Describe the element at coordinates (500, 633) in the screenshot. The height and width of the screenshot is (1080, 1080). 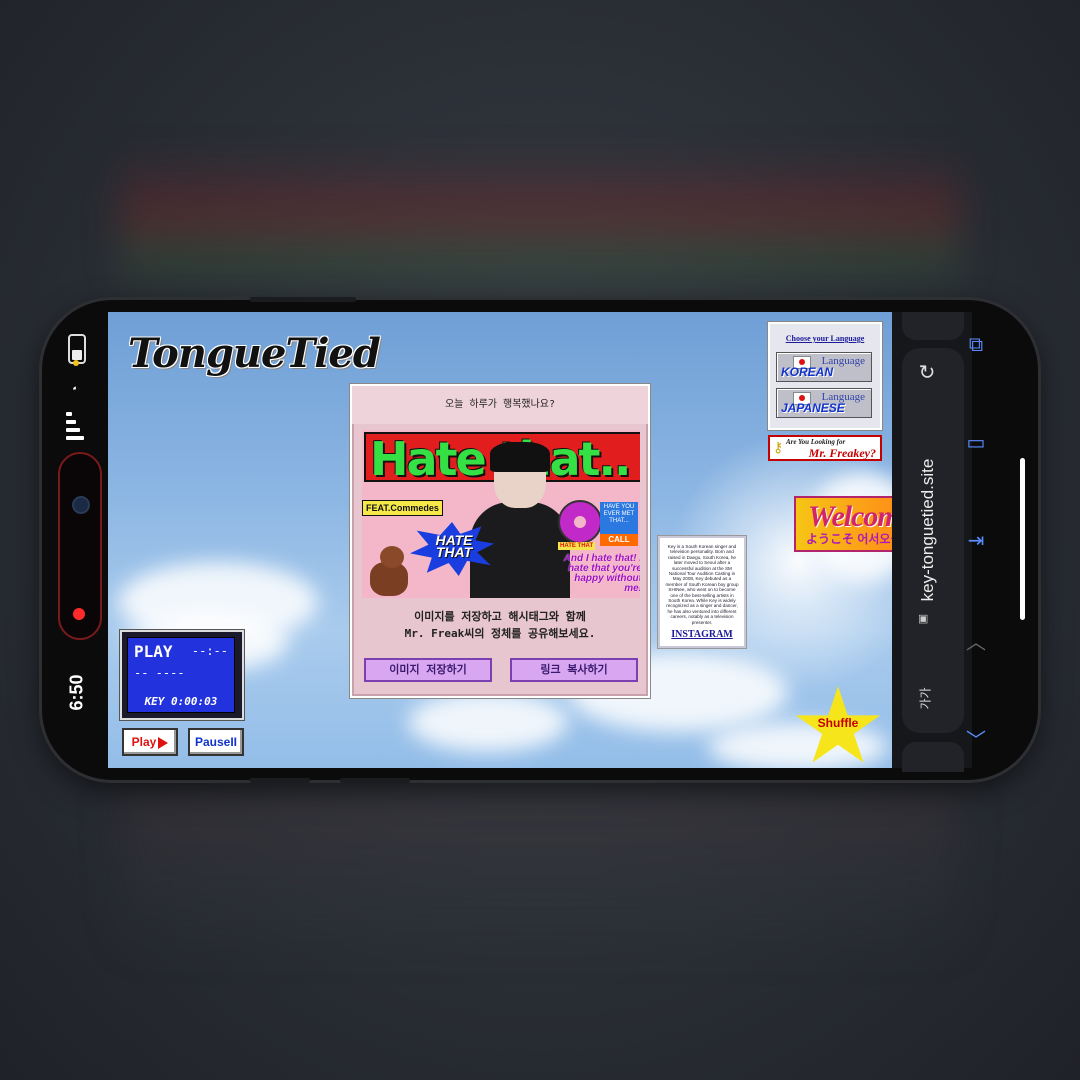
I see `share-line-2: Mr. Freak씨의 정체를 공유해보세요.` at that location.